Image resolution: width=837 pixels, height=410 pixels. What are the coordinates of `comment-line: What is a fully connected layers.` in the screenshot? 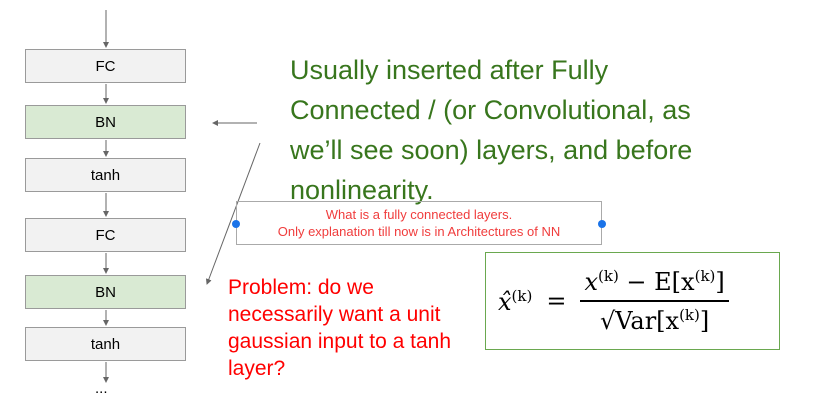 It's located at (419, 214).